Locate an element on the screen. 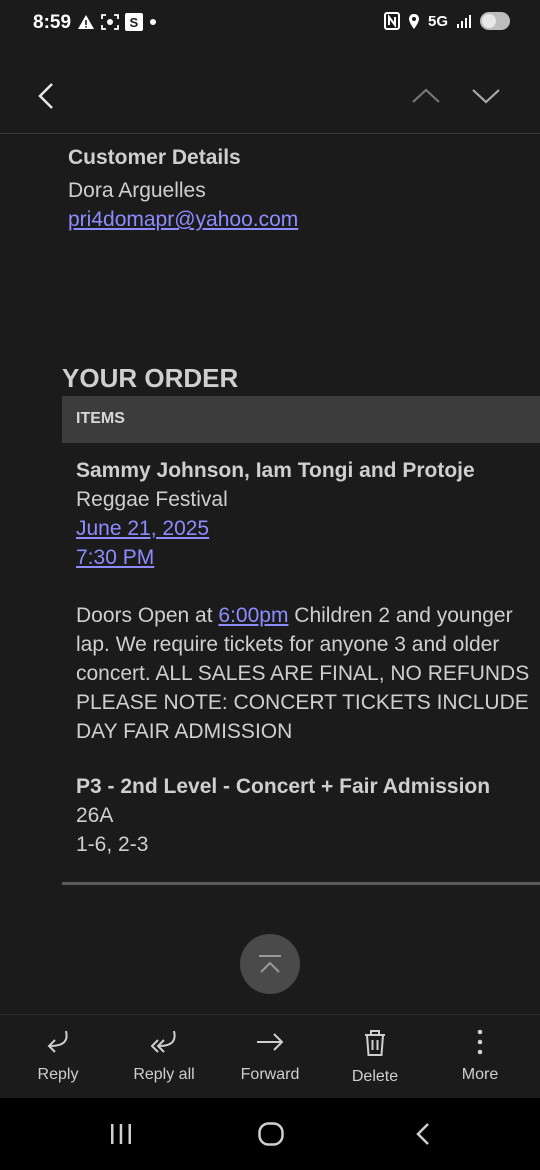 This screenshot has height=1170, width=540. home-icon is located at coordinates (271, 1134).